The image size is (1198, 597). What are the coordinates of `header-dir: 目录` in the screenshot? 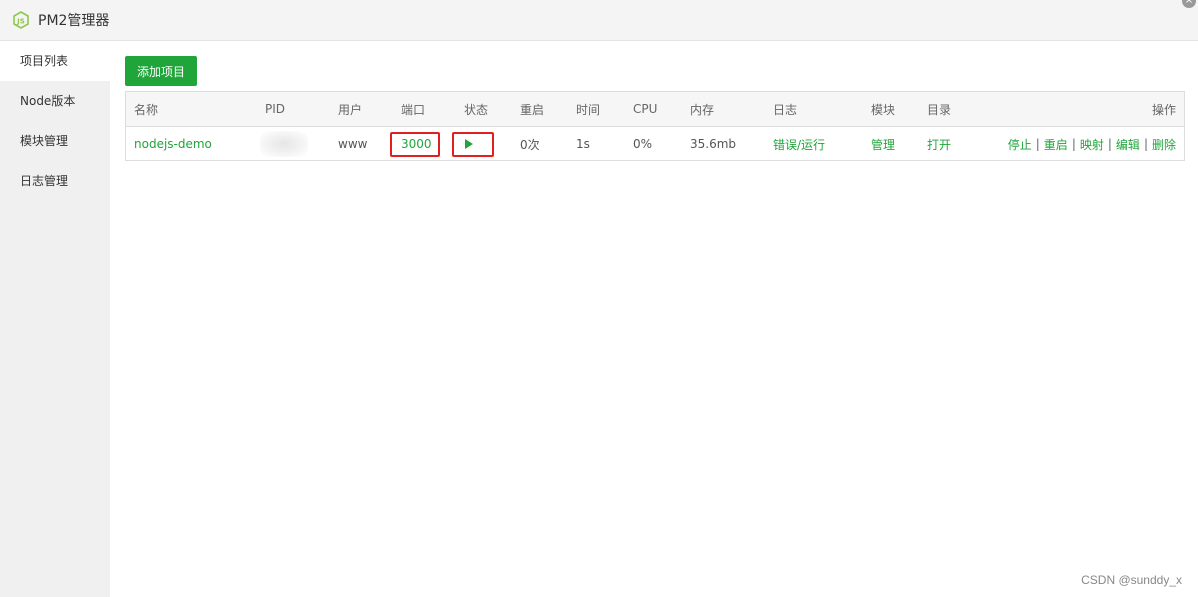 It's located at (939, 109).